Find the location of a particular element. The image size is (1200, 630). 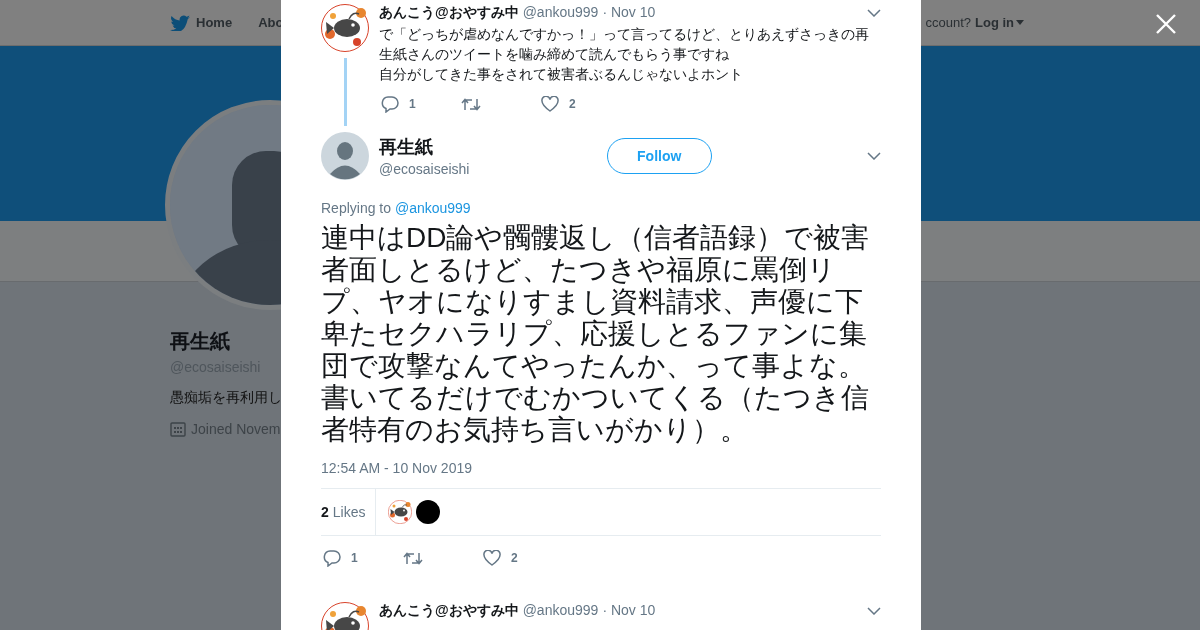

profile-name: 再生紙 is located at coordinates (200, 341).